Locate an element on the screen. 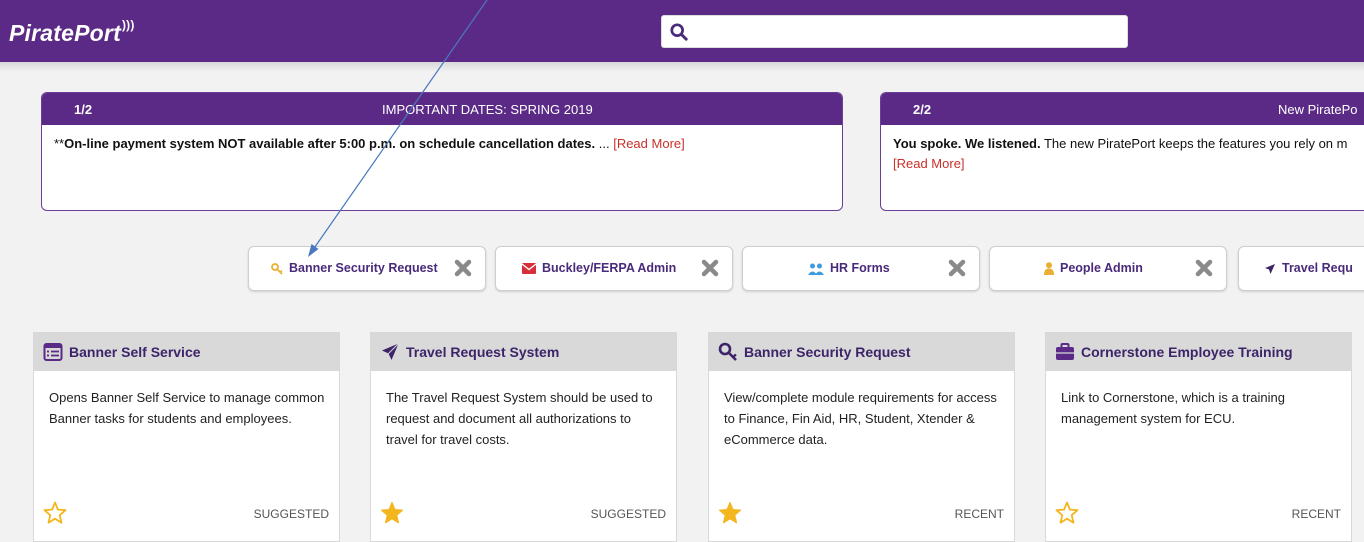 Image resolution: width=1364 pixels, height=542 pixels. user-icon is located at coordinates (1049, 269).